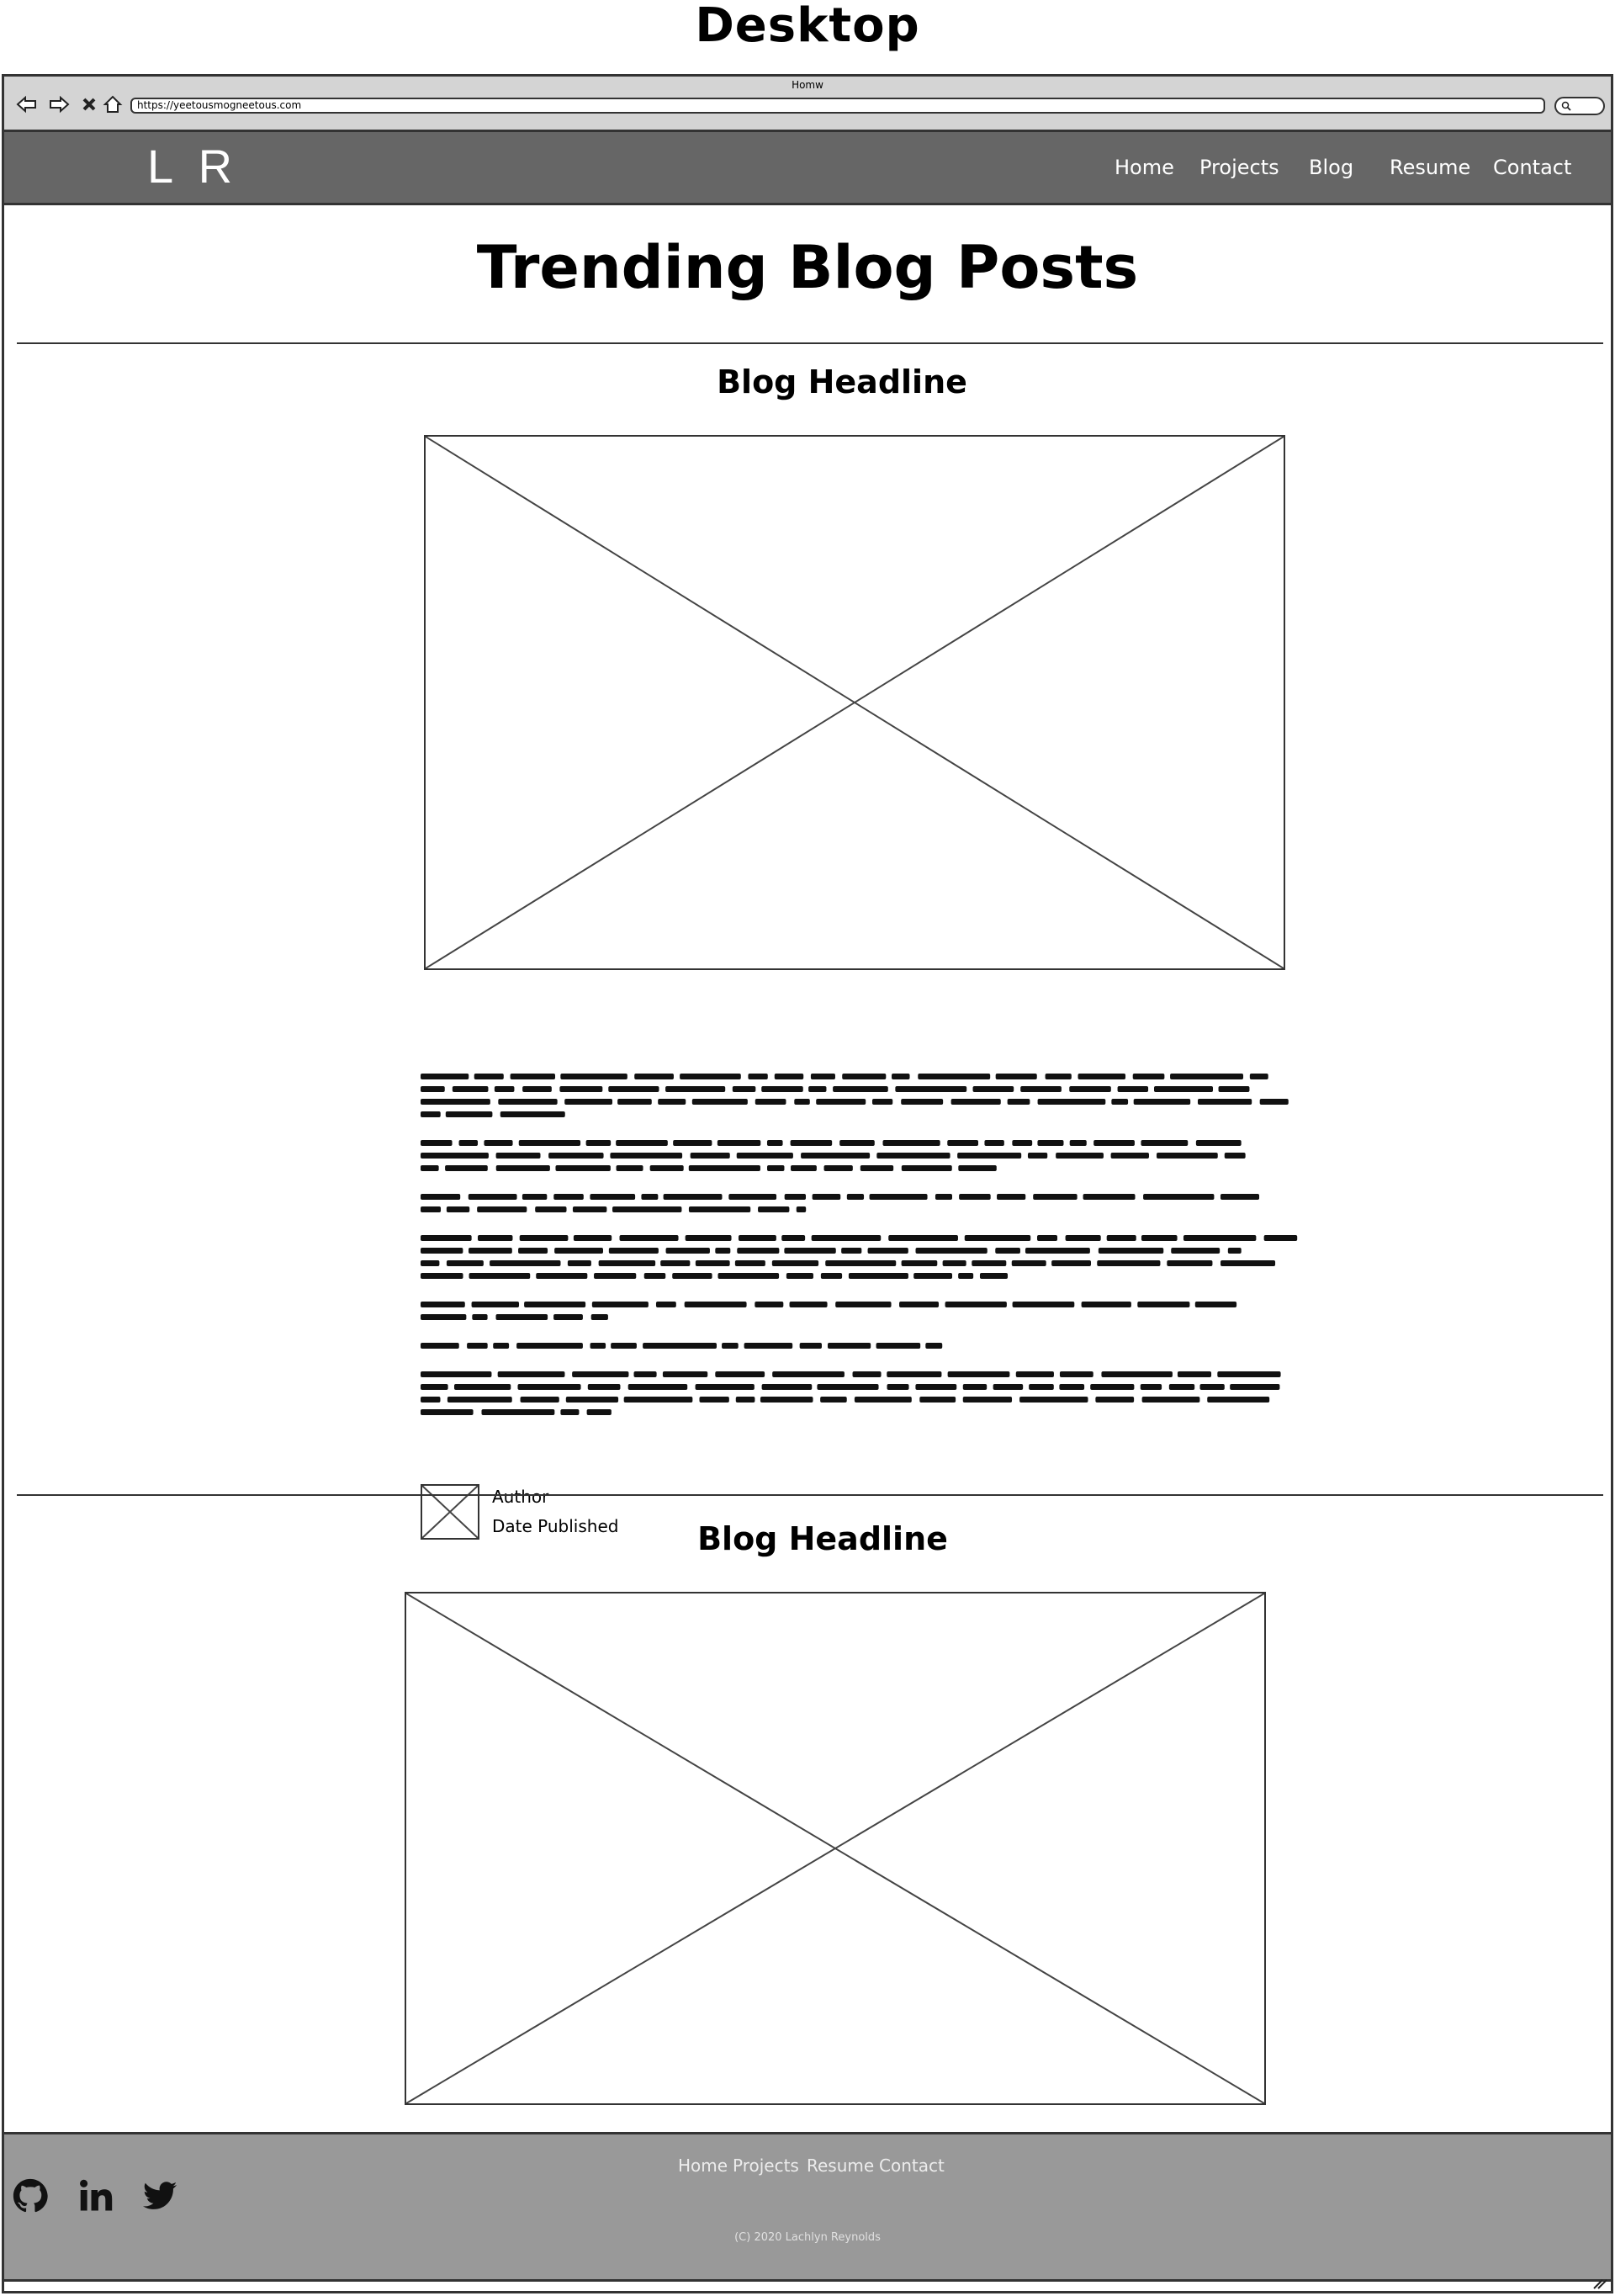  What do you see at coordinates (1144, 168) in the screenshot?
I see `nav-home: Home` at bounding box center [1144, 168].